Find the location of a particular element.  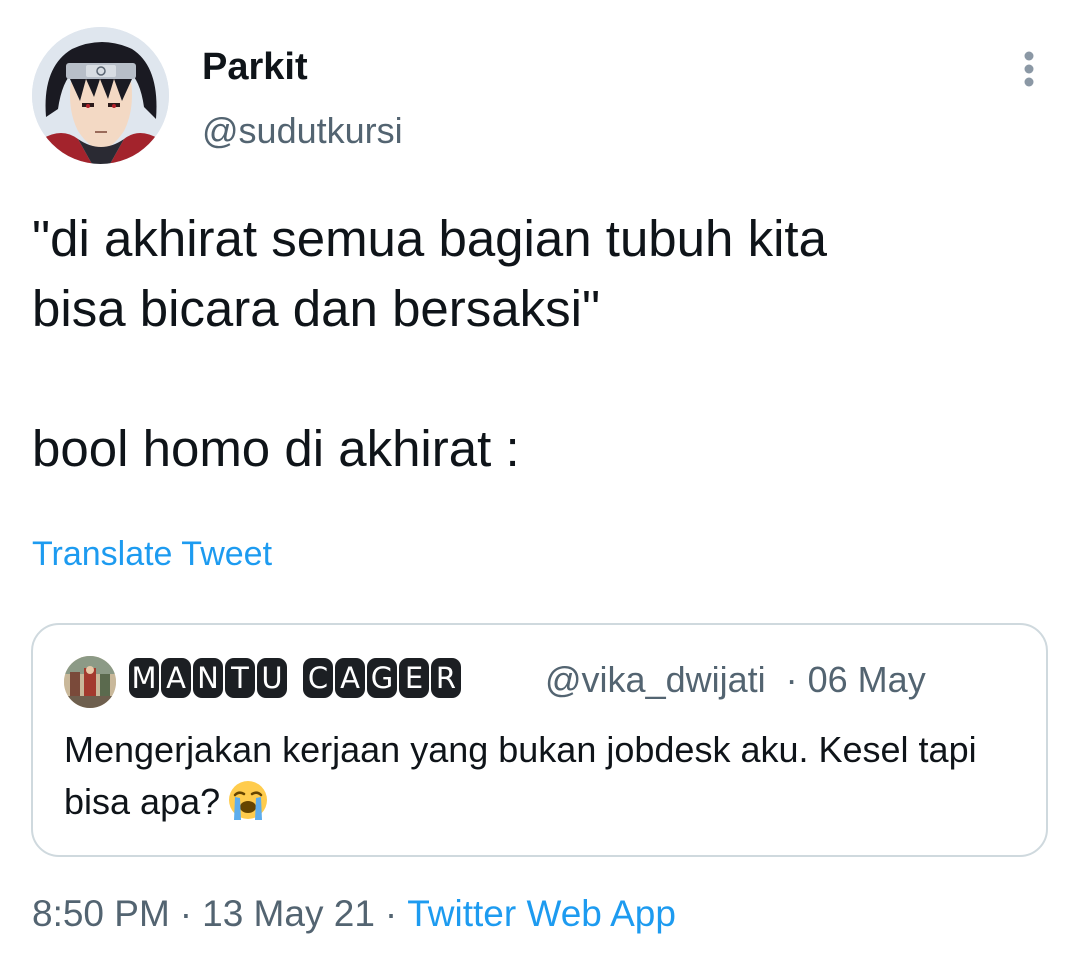

name-letter: G is located at coordinates (382, 678).